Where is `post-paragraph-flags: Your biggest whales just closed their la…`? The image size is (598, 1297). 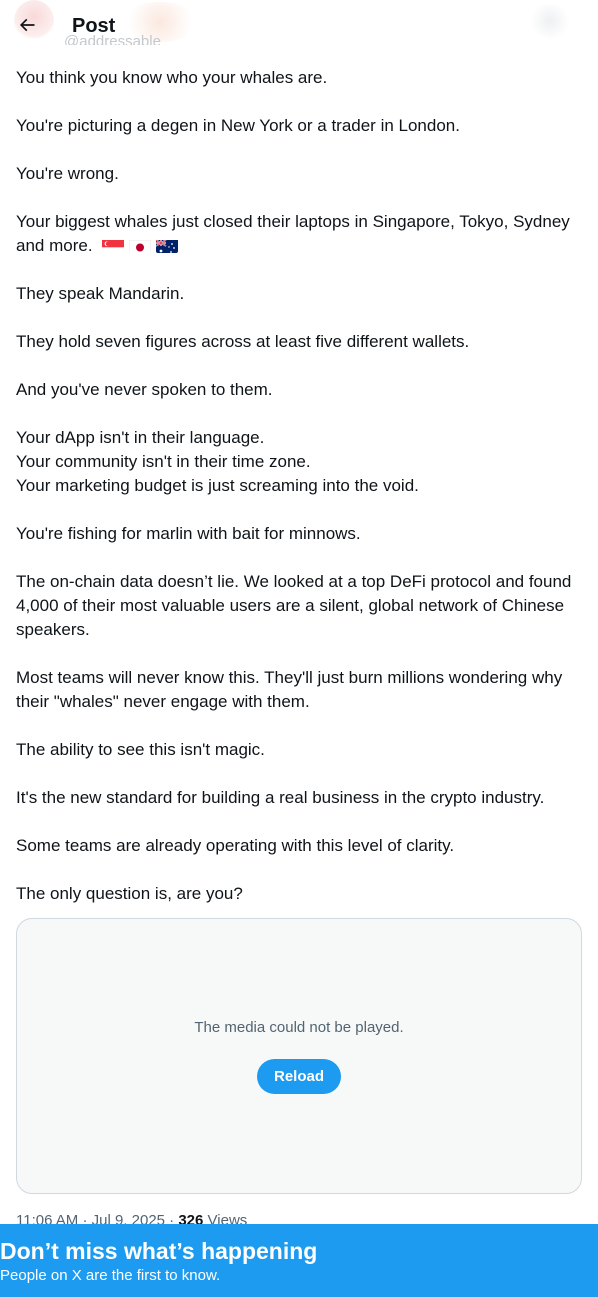
post-paragraph-flags: Your biggest whales just closed their la… is located at coordinates (299, 234).